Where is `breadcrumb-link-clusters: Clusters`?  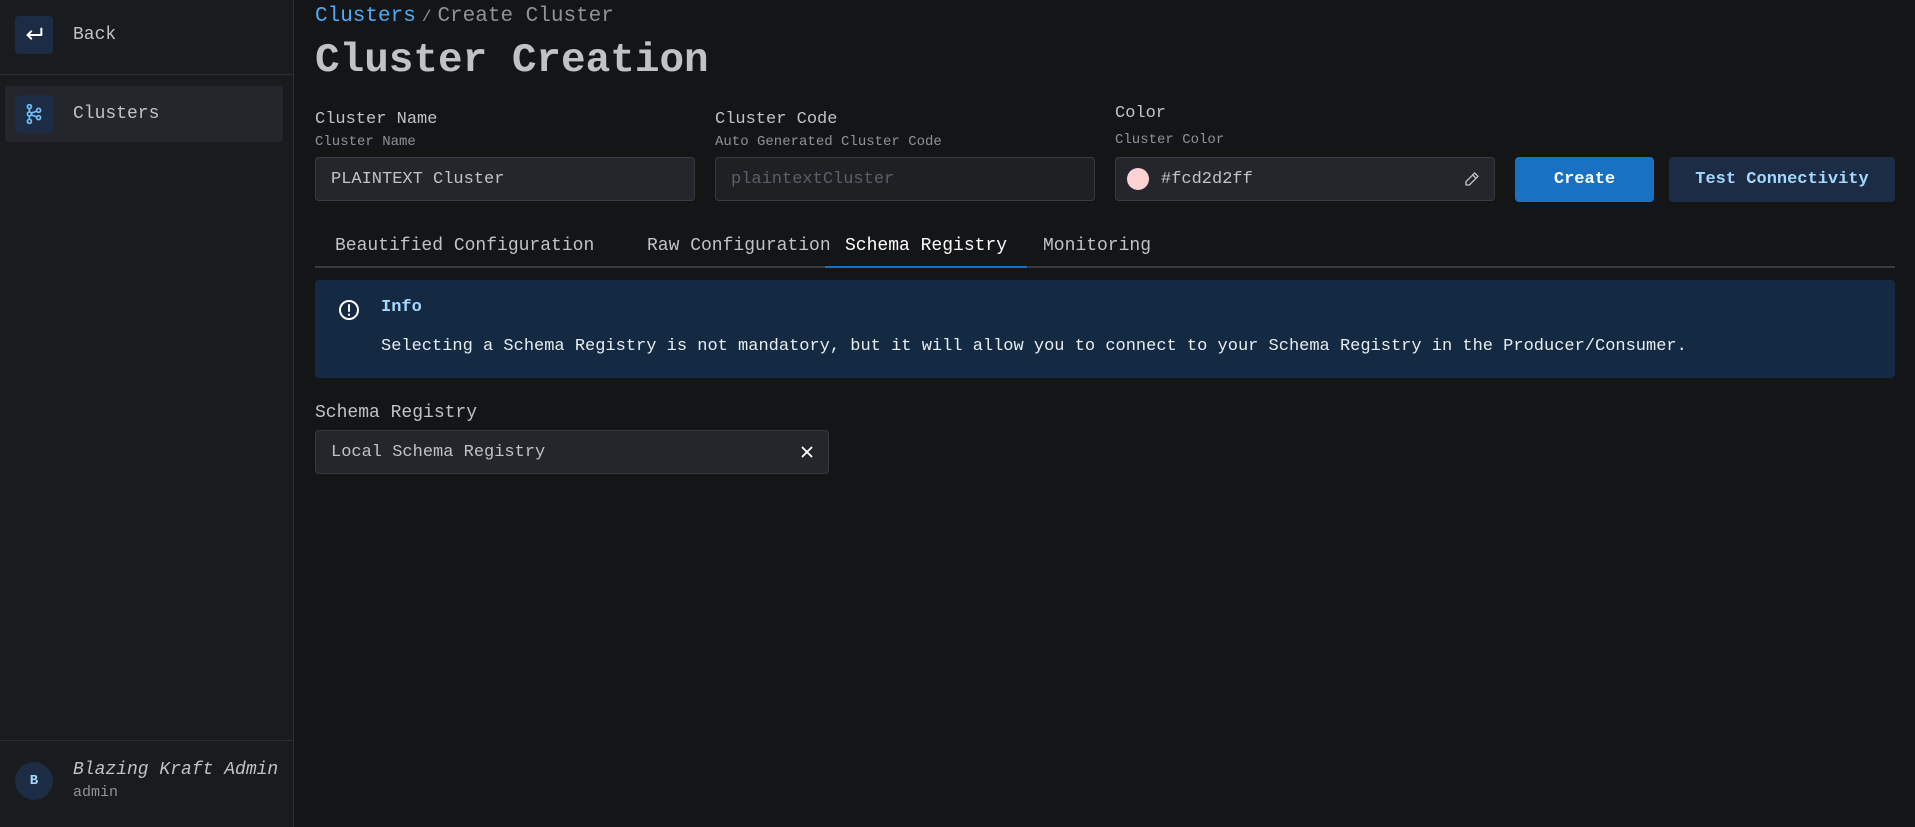
breadcrumb-link-clusters: Clusters is located at coordinates (365, 16).